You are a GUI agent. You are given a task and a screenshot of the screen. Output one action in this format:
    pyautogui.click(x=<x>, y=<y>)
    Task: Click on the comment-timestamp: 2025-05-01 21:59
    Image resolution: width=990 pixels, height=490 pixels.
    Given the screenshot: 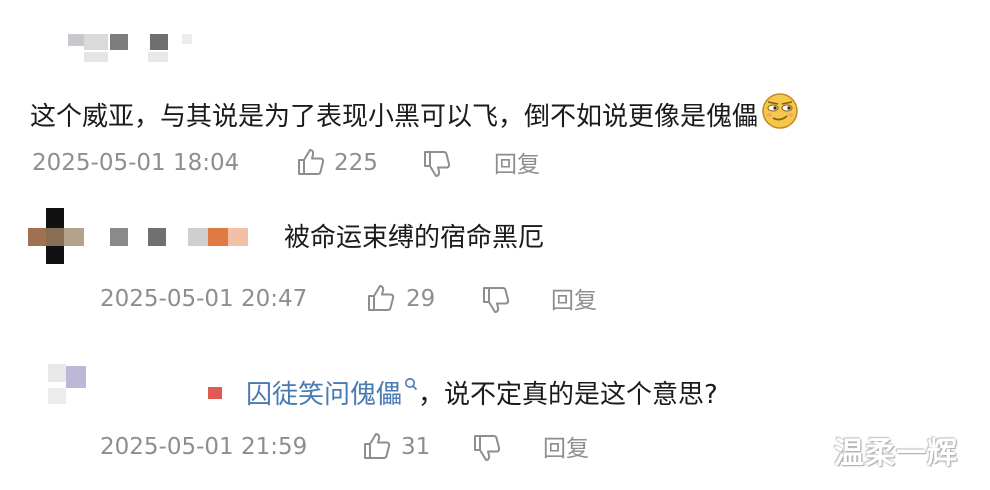 What is the action you would take?
    pyautogui.click(x=204, y=447)
    